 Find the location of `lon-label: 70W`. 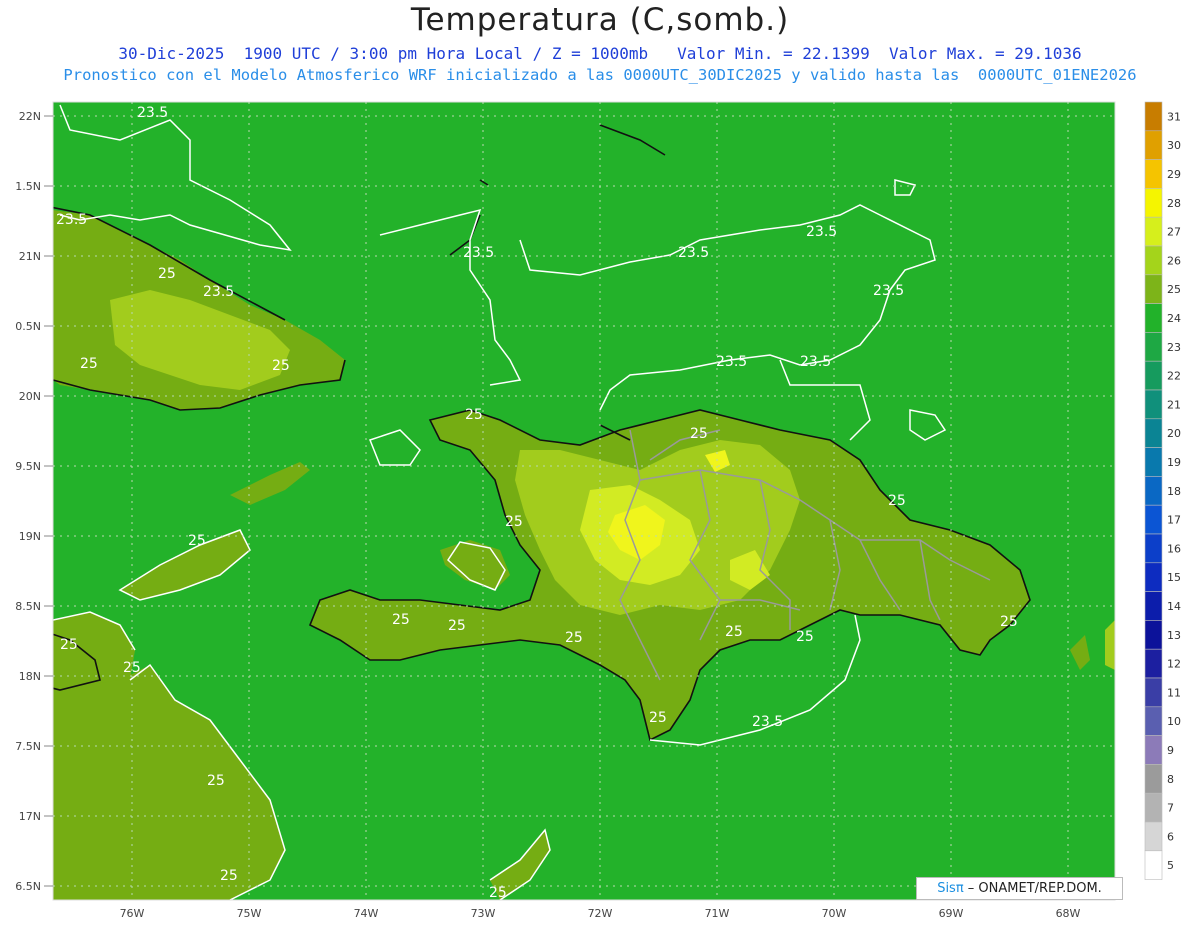

lon-label: 70W is located at coordinates (834, 913).